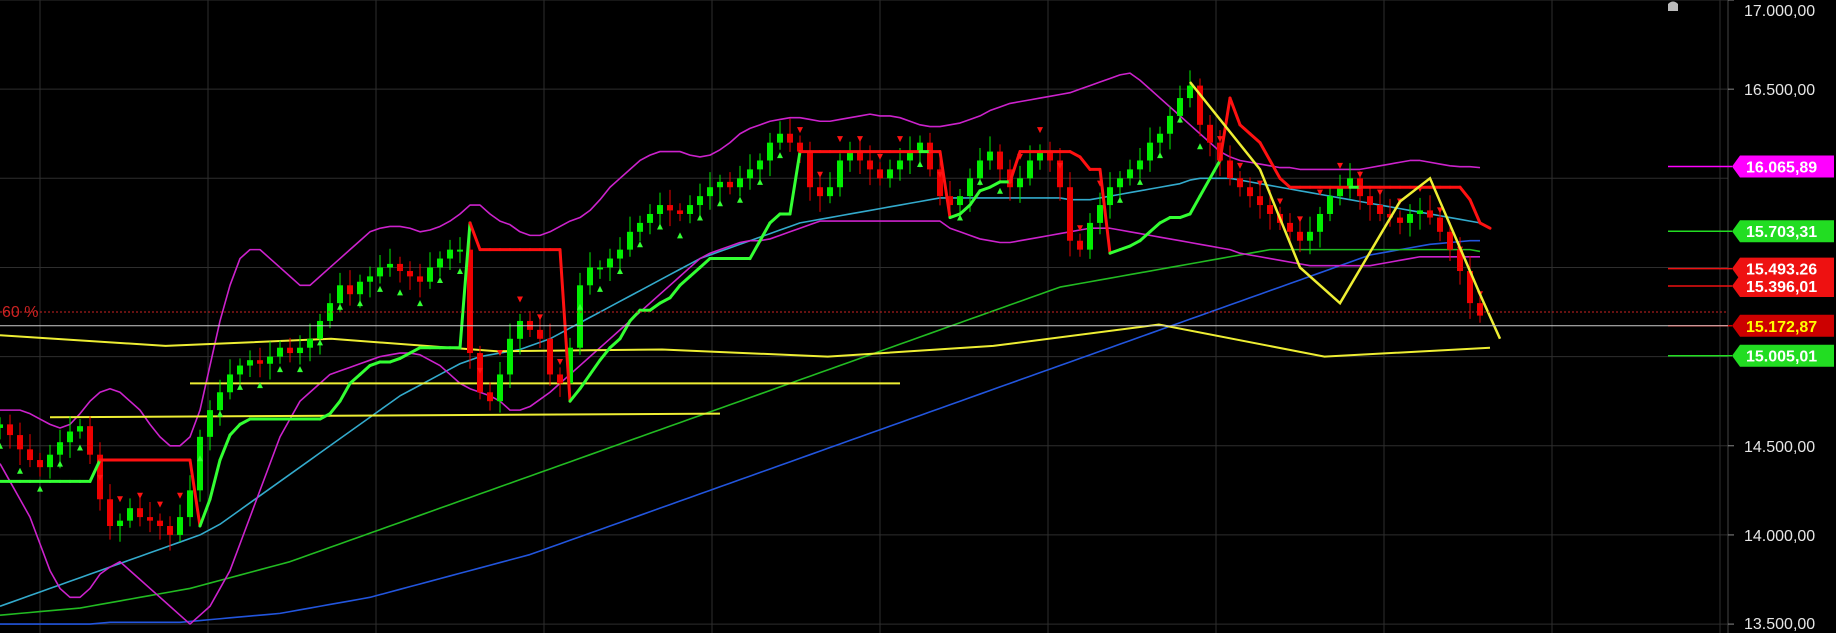  I want to click on price-tag-label: 15.005,01, so click(1781, 357).